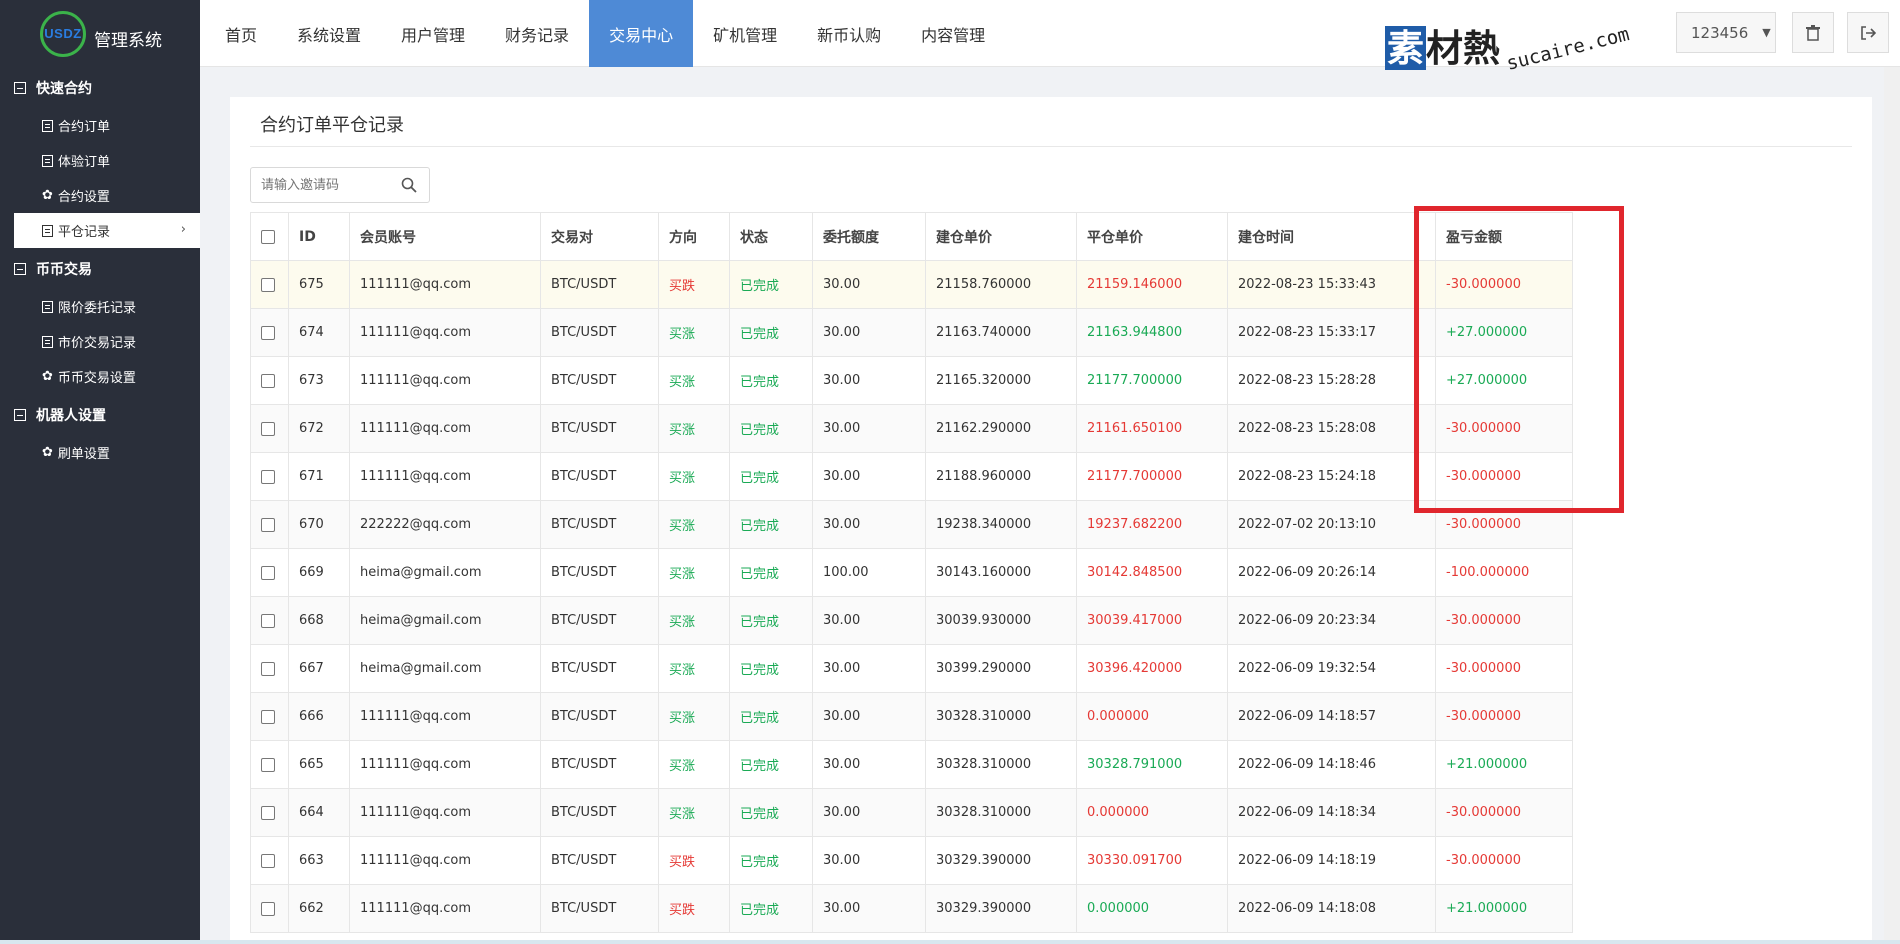 This screenshot has height=944, width=1900. What do you see at coordinates (47, 341) in the screenshot?
I see `doc-icon` at bounding box center [47, 341].